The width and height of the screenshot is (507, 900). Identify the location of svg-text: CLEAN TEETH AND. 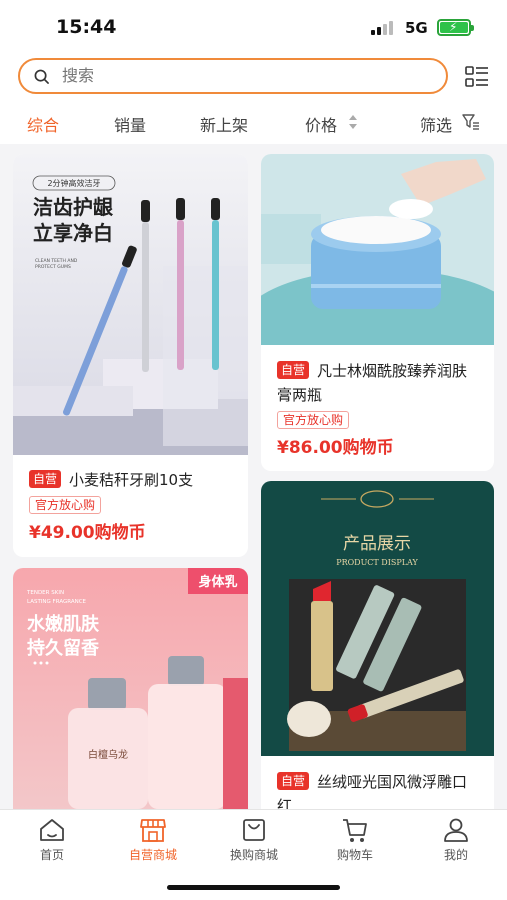
(56, 261).